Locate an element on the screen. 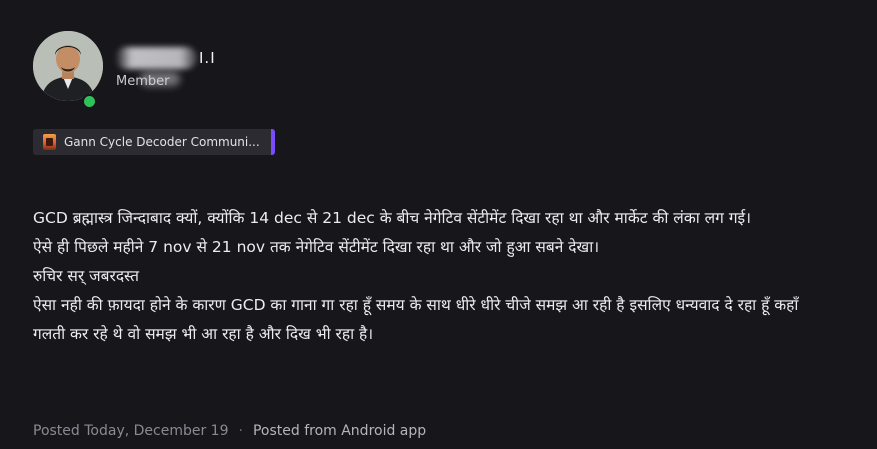  person-photo-icon is located at coordinates (68, 66).